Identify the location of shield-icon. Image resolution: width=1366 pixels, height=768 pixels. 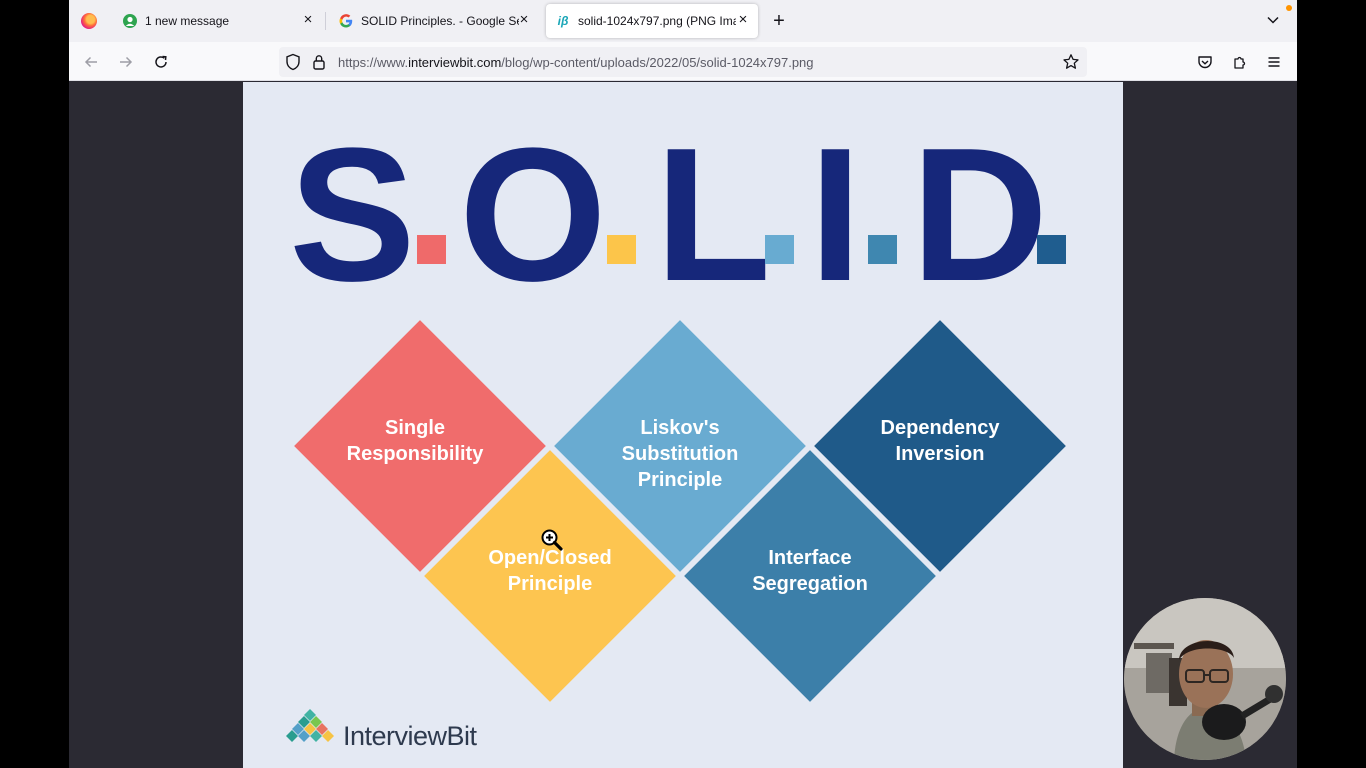
(293, 64).